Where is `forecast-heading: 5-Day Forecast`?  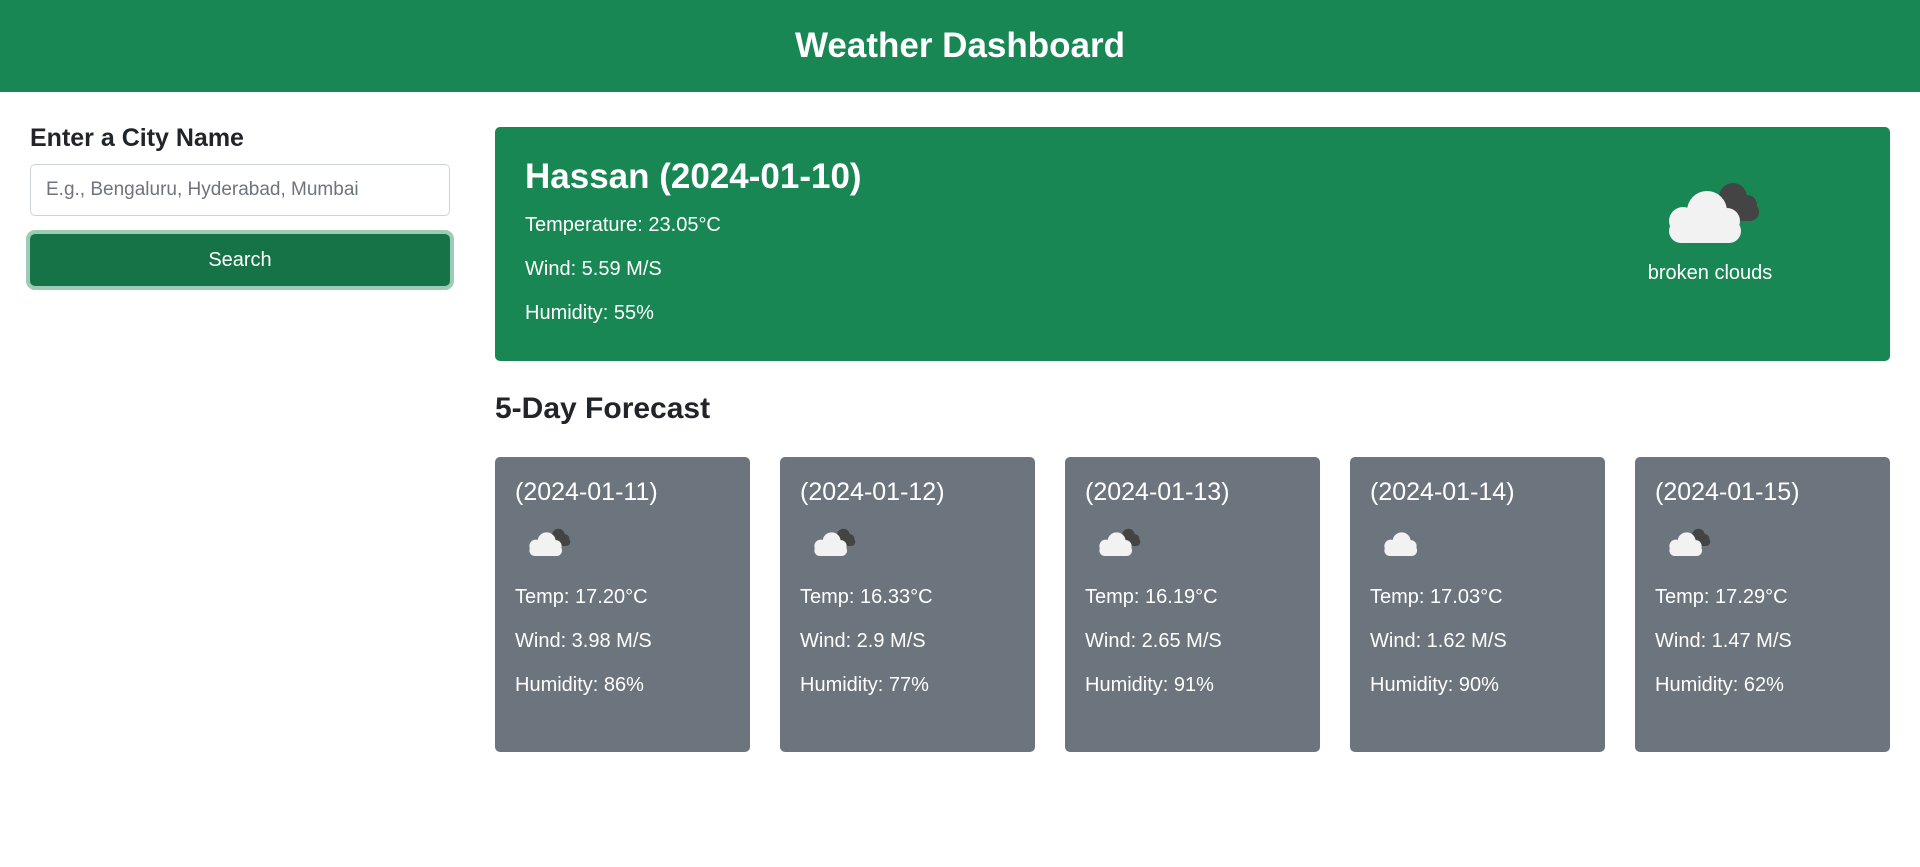
forecast-heading: 5-Day Forecast is located at coordinates (603, 408).